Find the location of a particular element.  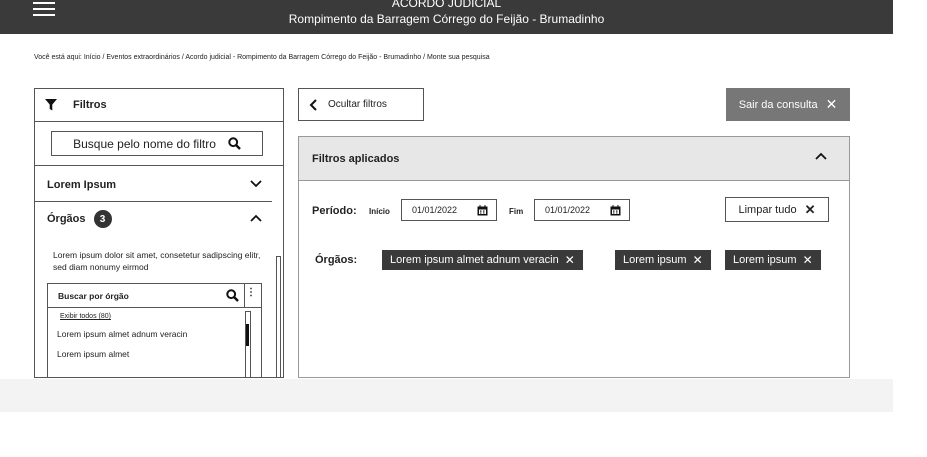

show-all-link: Exibir todos (80) is located at coordinates (85, 316).